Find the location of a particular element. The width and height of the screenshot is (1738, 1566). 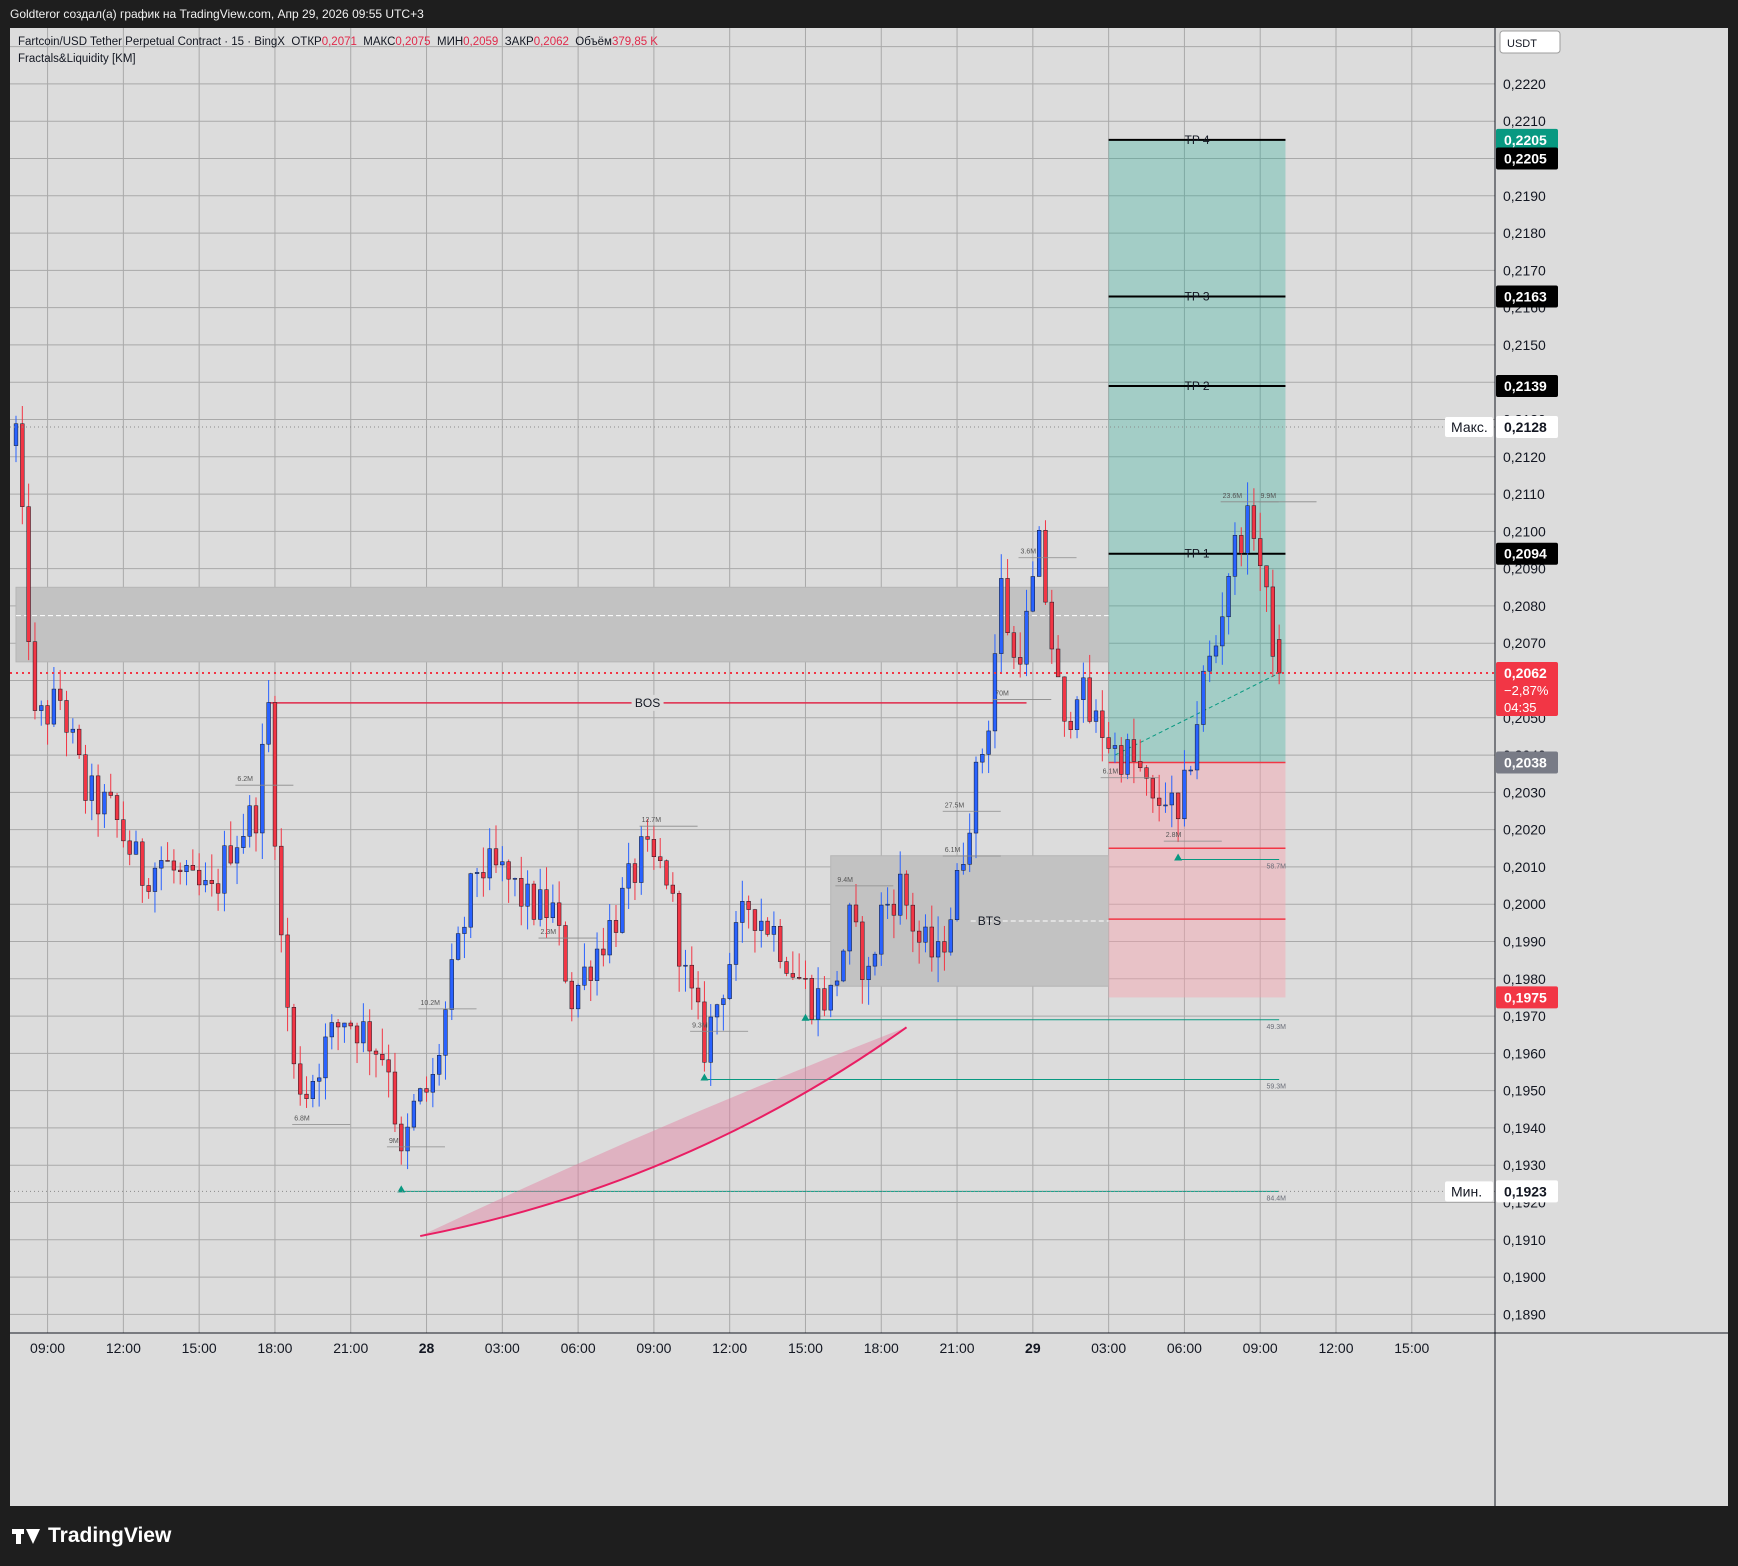

legend-open-label: ОТКР is located at coordinates (306, 42).